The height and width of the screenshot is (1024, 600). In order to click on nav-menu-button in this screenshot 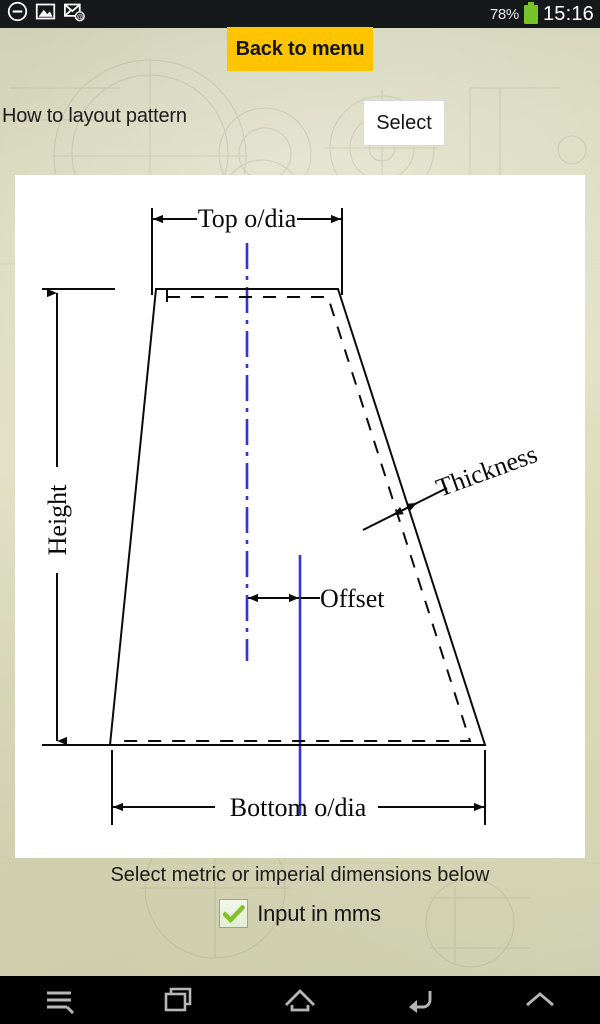, I will do `click(60, 1000)`.